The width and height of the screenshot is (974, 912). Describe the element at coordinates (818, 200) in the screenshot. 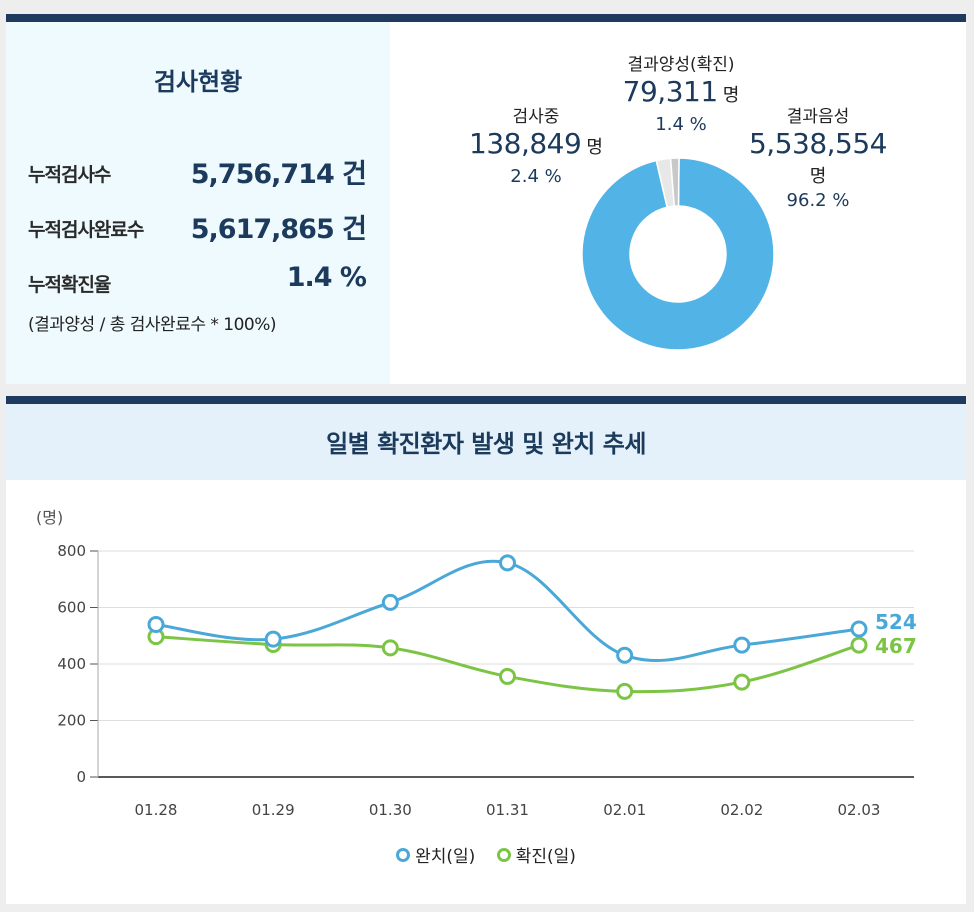

I see `negative-pct: 96.2 %` at that location.